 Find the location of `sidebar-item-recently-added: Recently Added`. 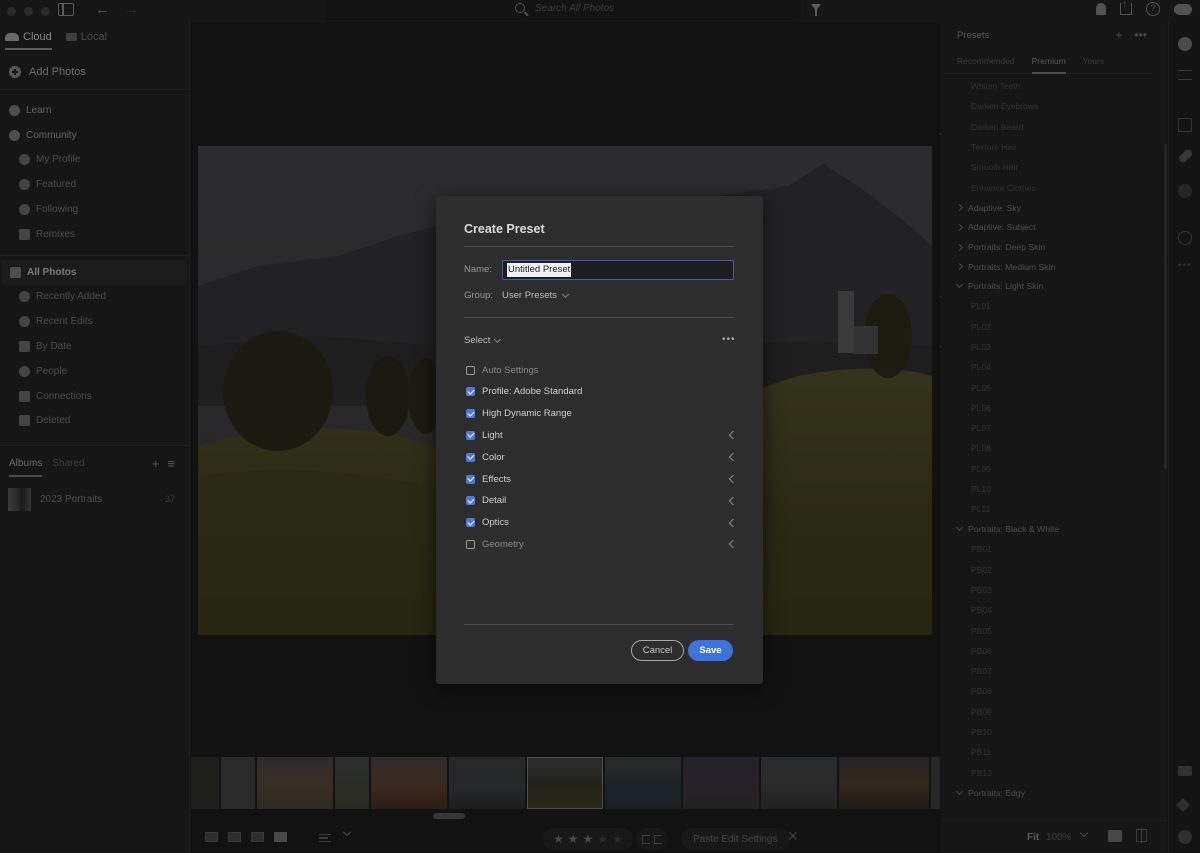

sidebar-item-recently-added: Recently Added is located at coordinates (583, 297).